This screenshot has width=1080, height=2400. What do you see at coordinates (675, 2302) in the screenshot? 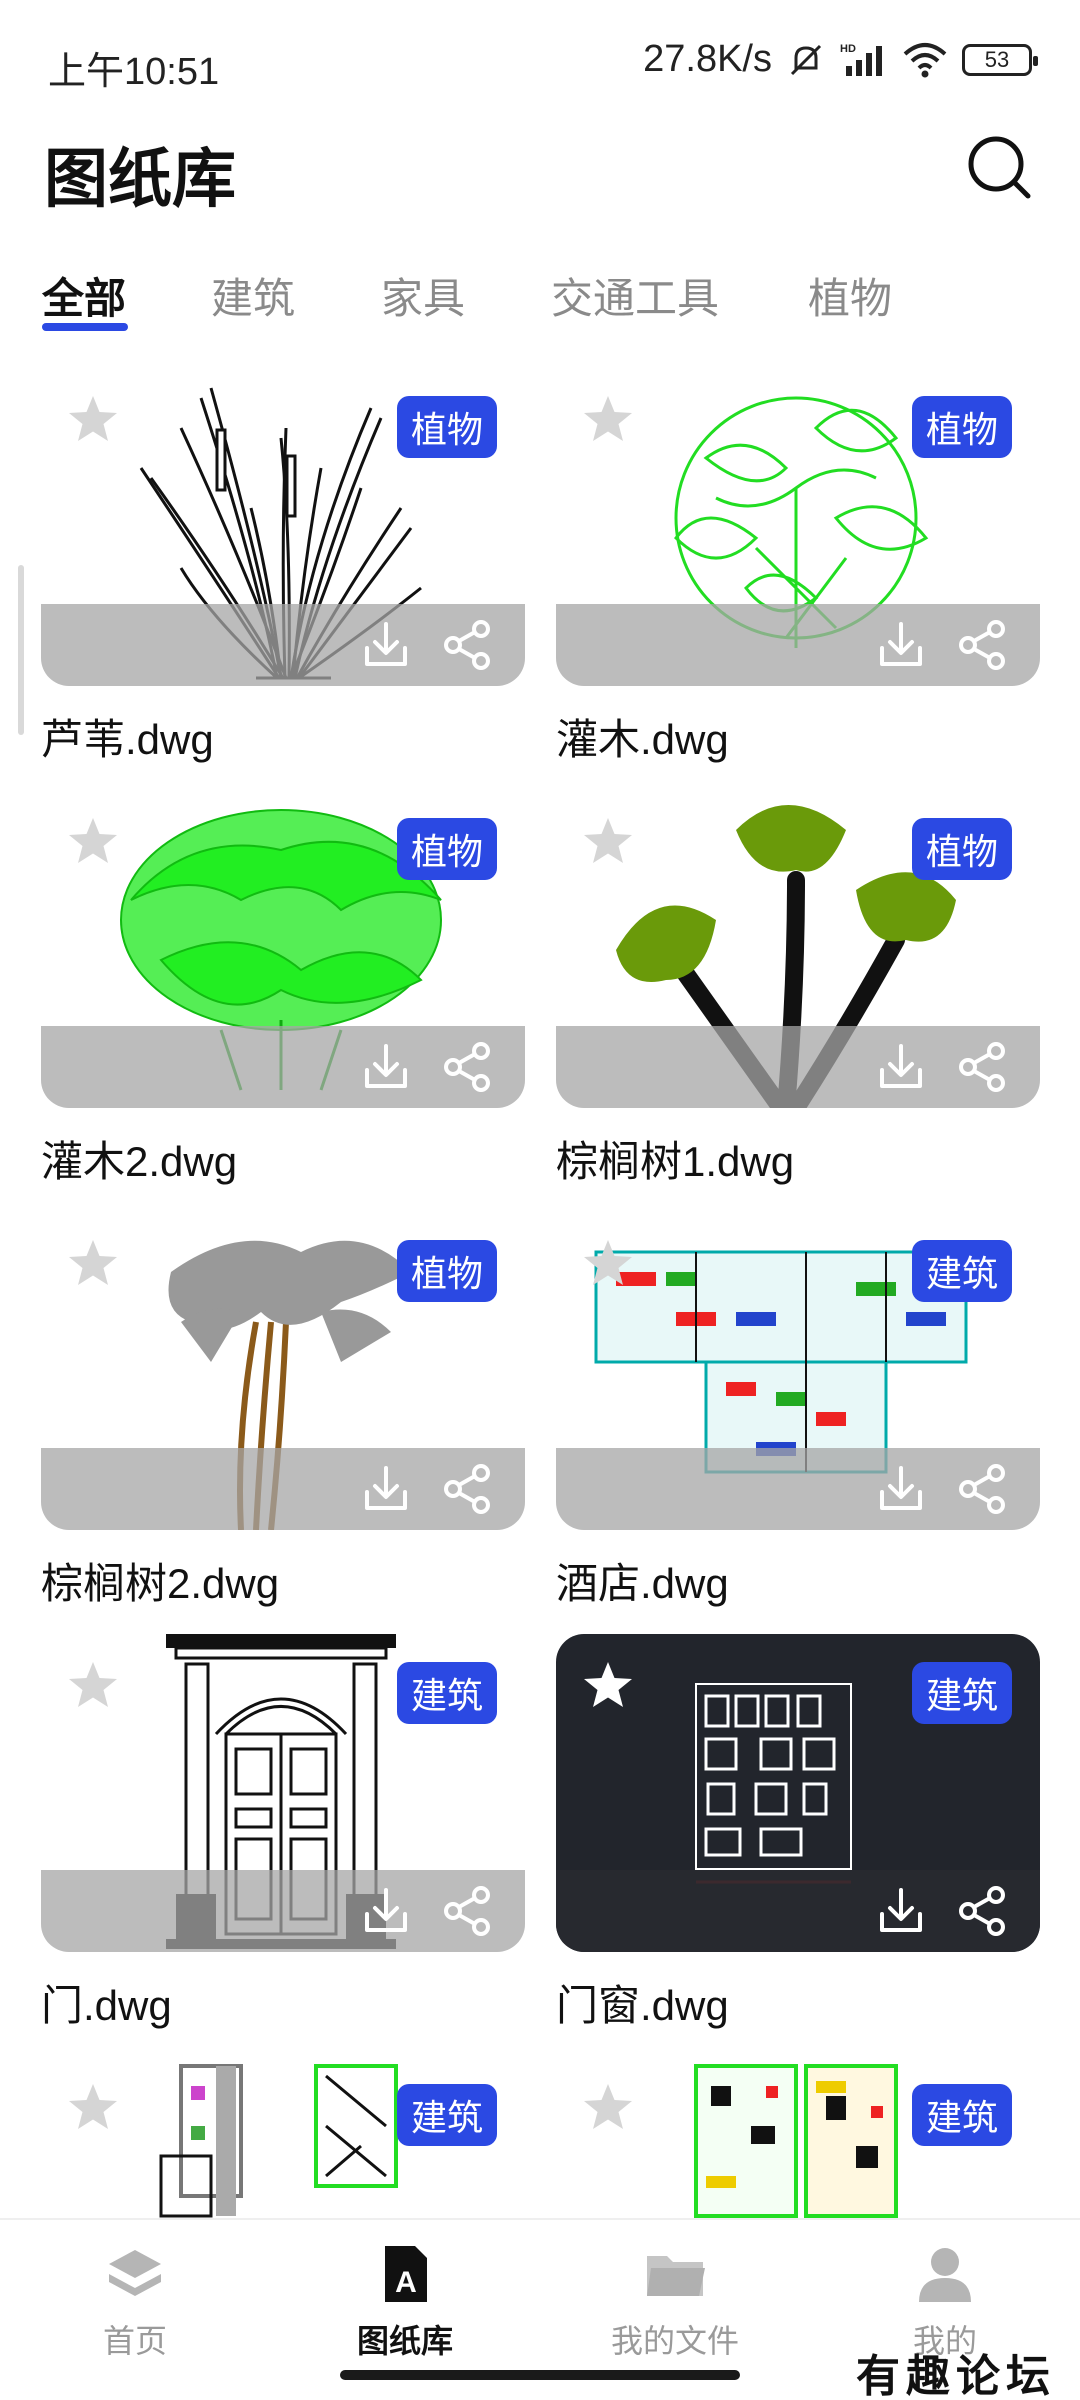
I see `nav-my-files: 我的文件` at bounding box center [675, 2302].